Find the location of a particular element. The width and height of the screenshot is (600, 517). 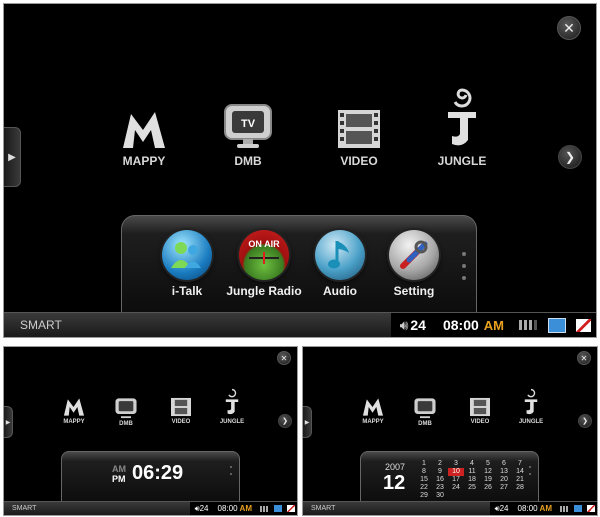

right-arrow-icon: ▶ is located at coordinates (12, 157).